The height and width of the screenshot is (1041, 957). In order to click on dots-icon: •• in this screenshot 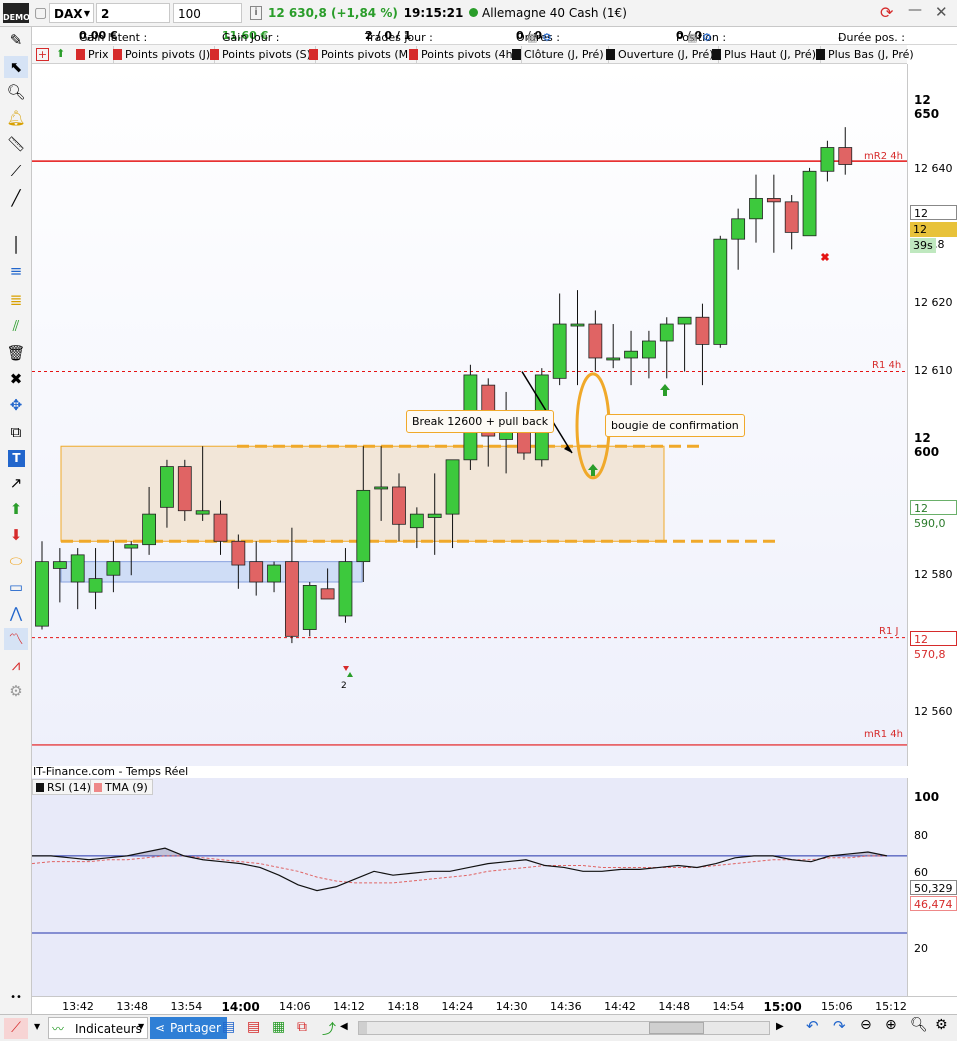, I will do `click(16, 998)`.